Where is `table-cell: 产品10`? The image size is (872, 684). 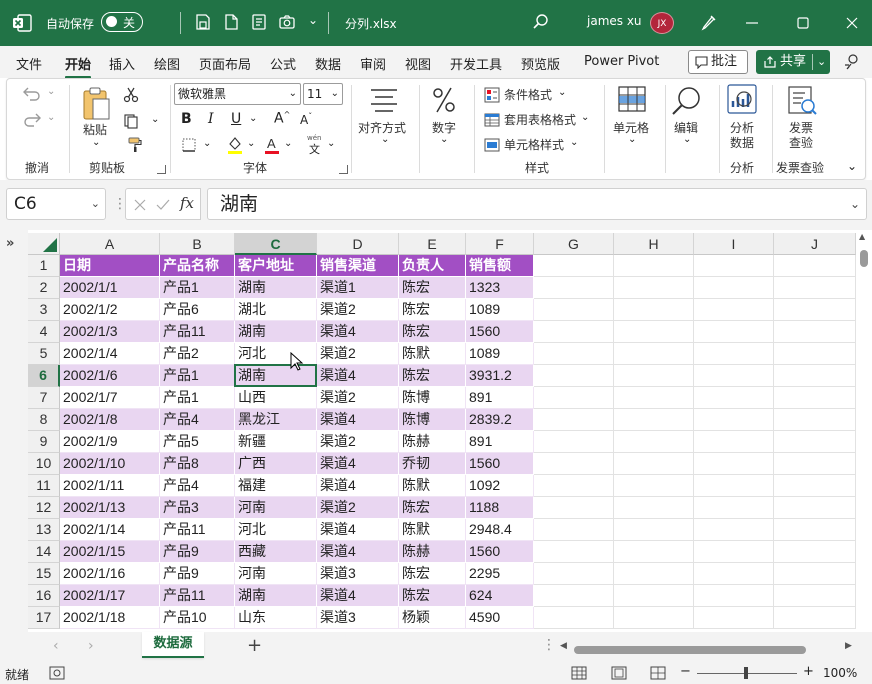 table-cell: 产品10 is located at coordinates (197, 618).